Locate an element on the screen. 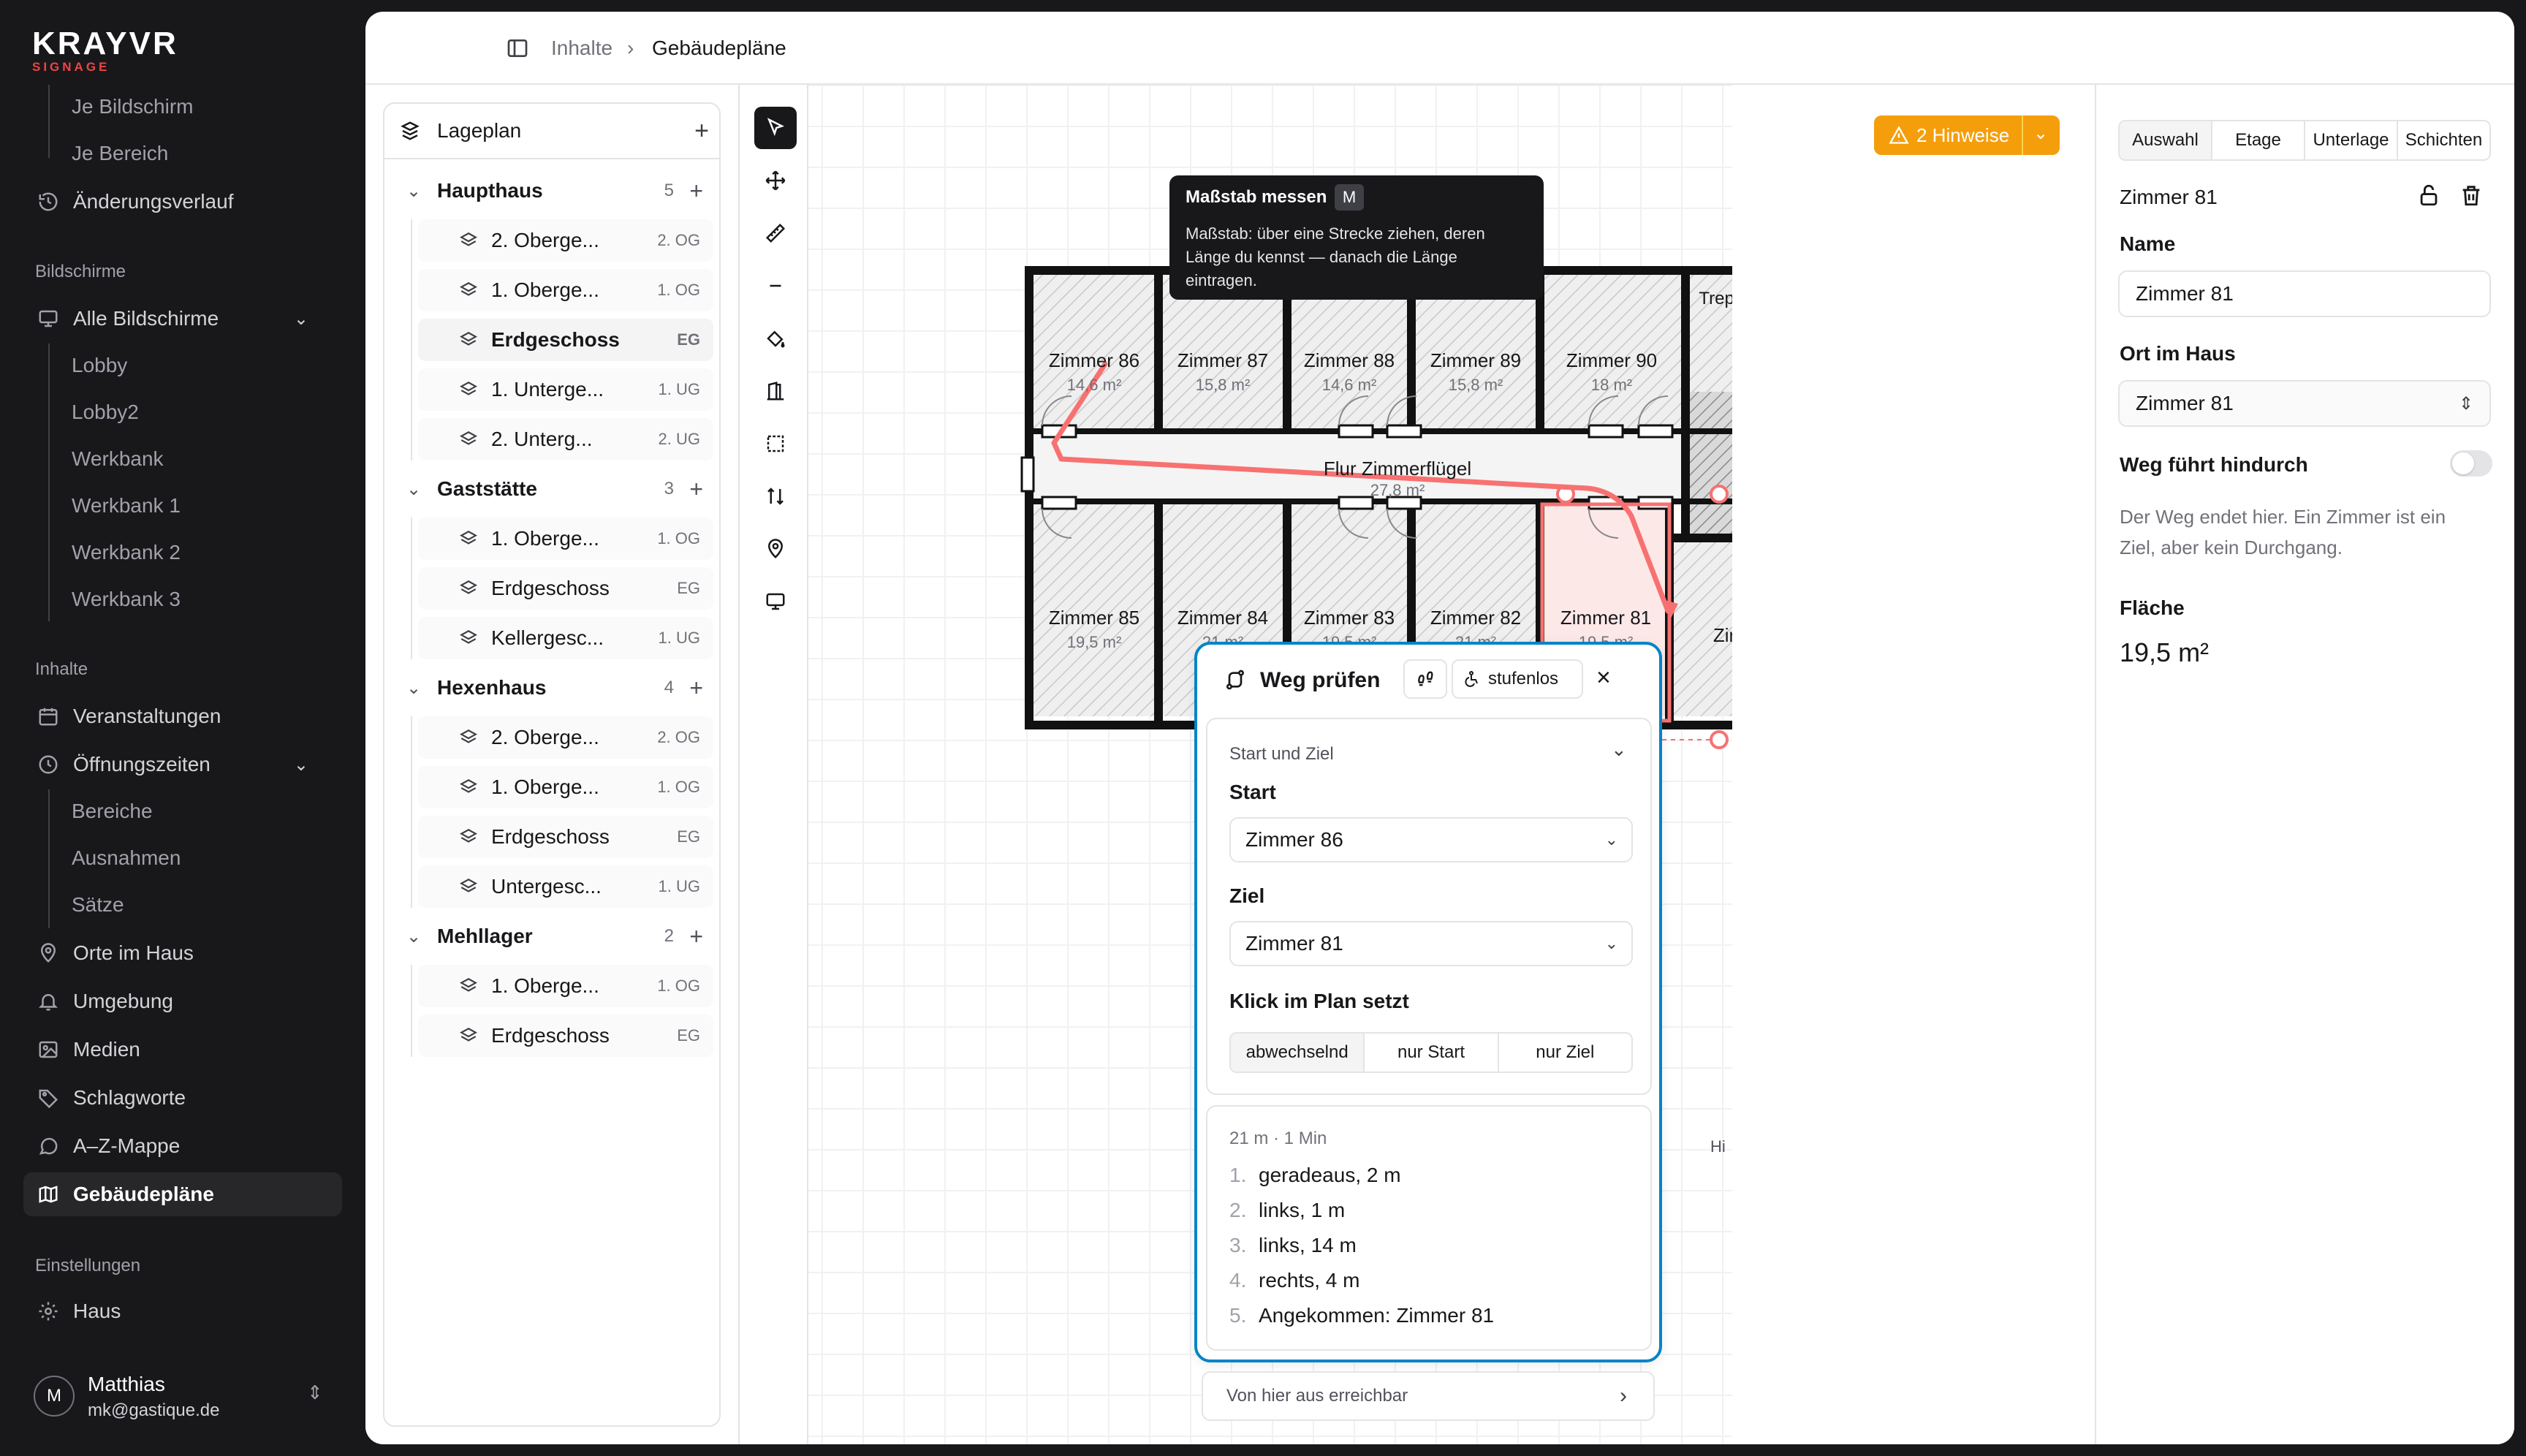  gear-icon is located at coordinates (48, 1311).